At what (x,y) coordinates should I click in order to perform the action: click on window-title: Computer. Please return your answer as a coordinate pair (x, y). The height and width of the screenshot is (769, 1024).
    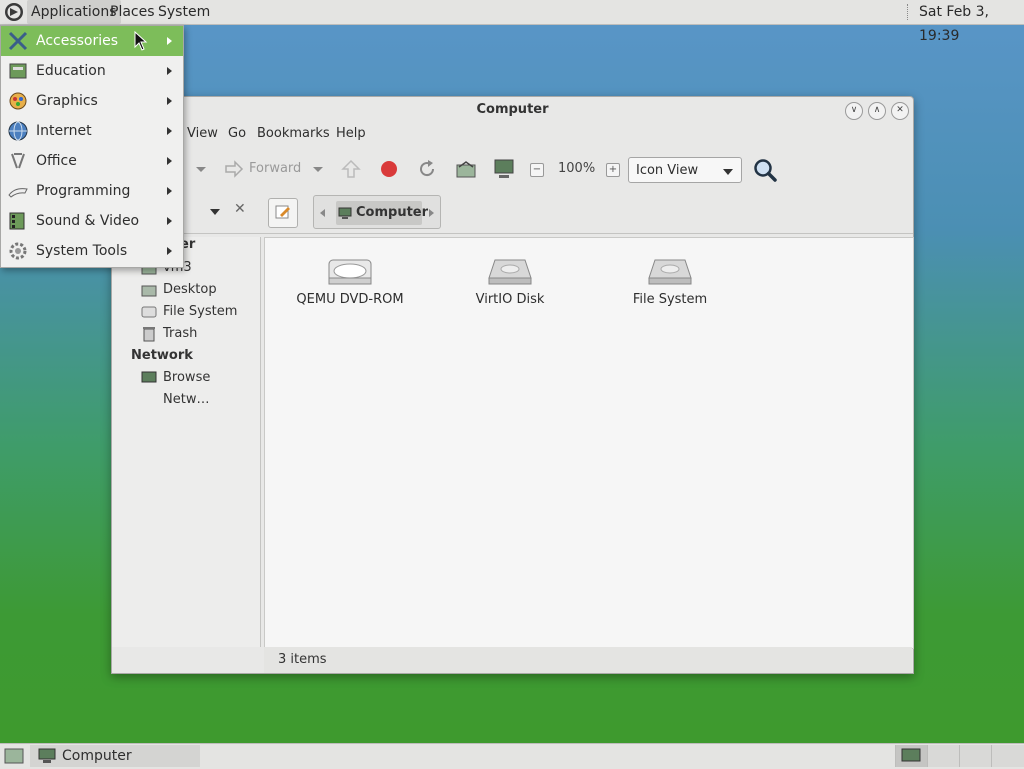
    Looking at the image, I should click on (512, 109).